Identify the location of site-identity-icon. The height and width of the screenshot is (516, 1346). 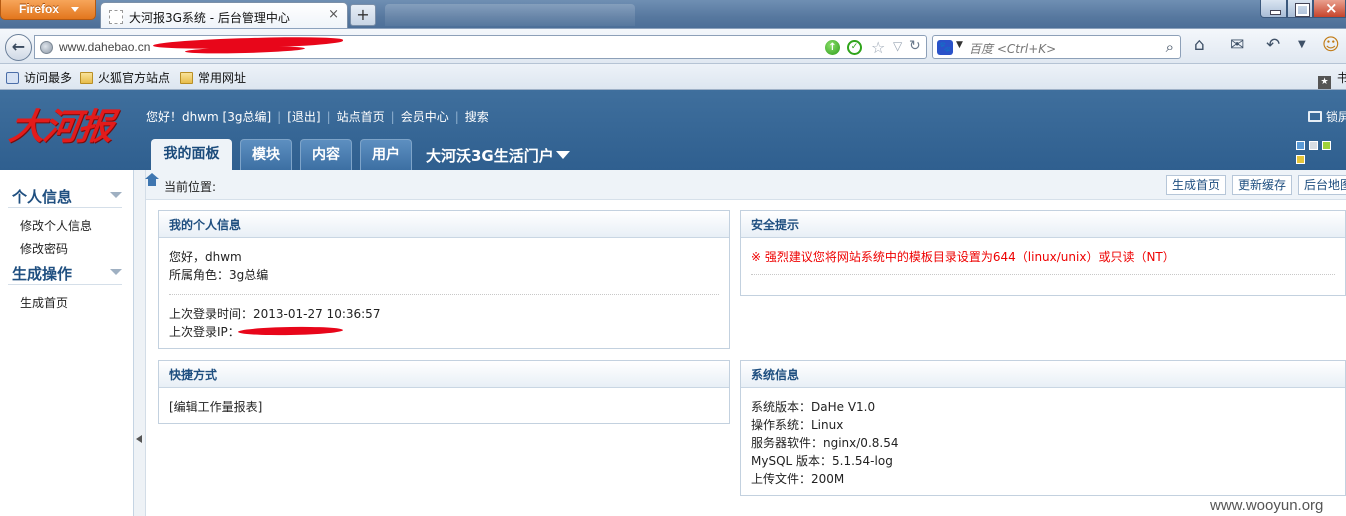
(46, 47).